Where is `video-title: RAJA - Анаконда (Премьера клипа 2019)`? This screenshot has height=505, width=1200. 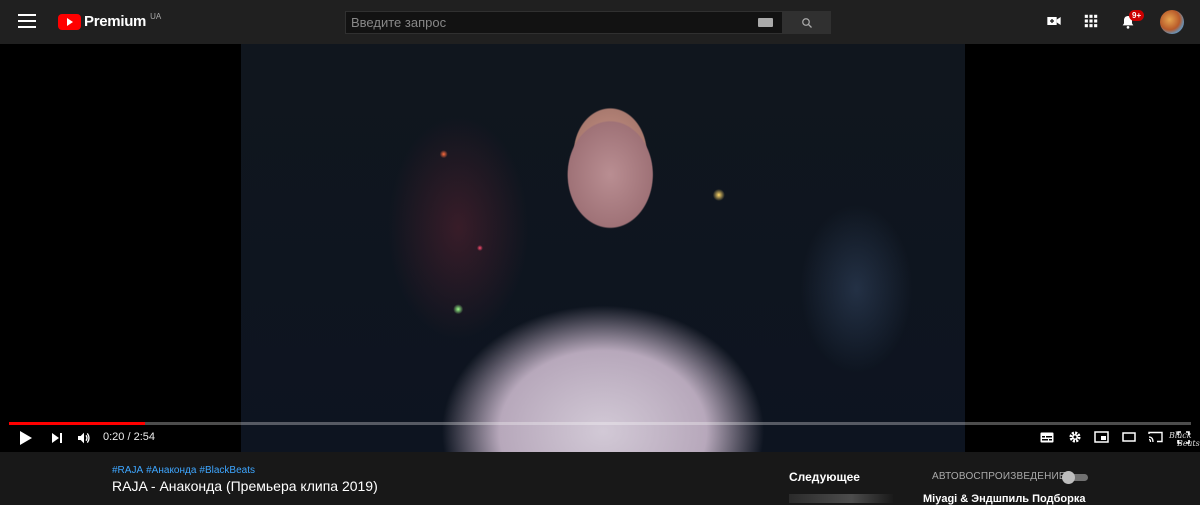
video-title: RAJA - Анаконда (Премьера клипа 2019) is located at coordinates (245, 486).